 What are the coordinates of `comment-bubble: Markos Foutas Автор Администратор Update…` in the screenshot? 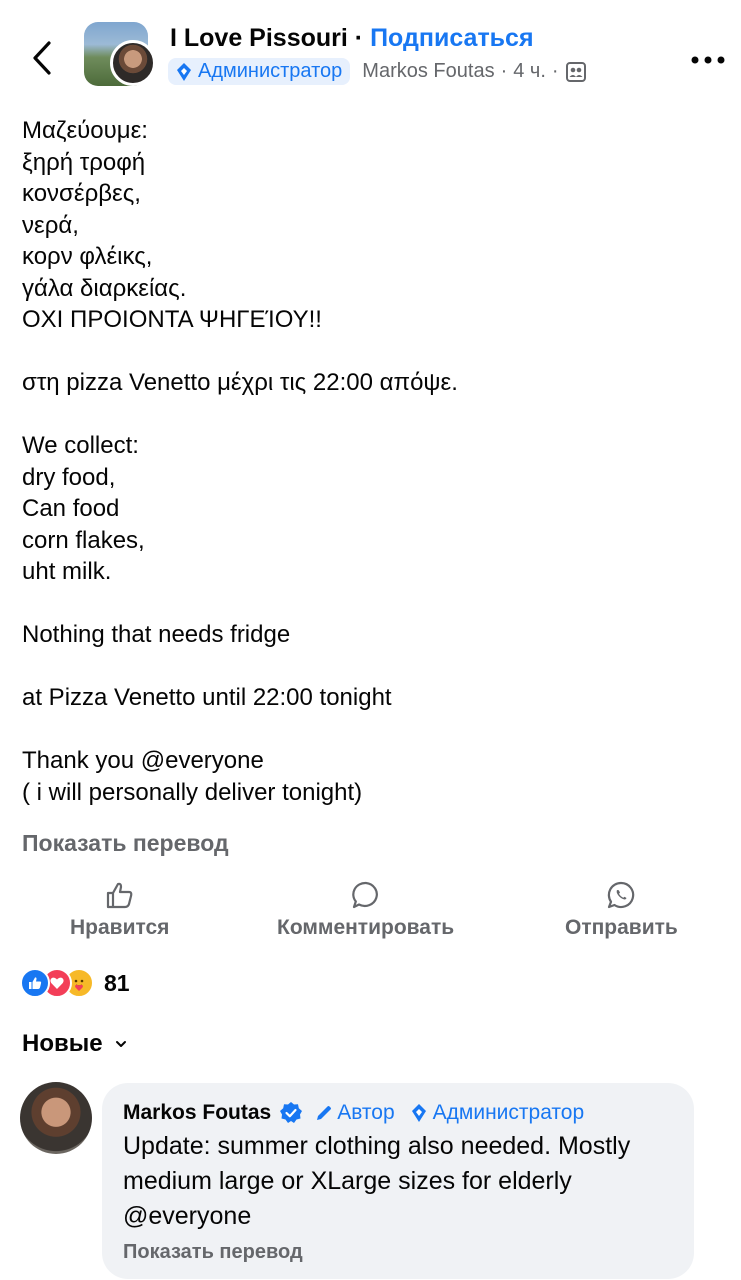 It's located at (398, 1181).